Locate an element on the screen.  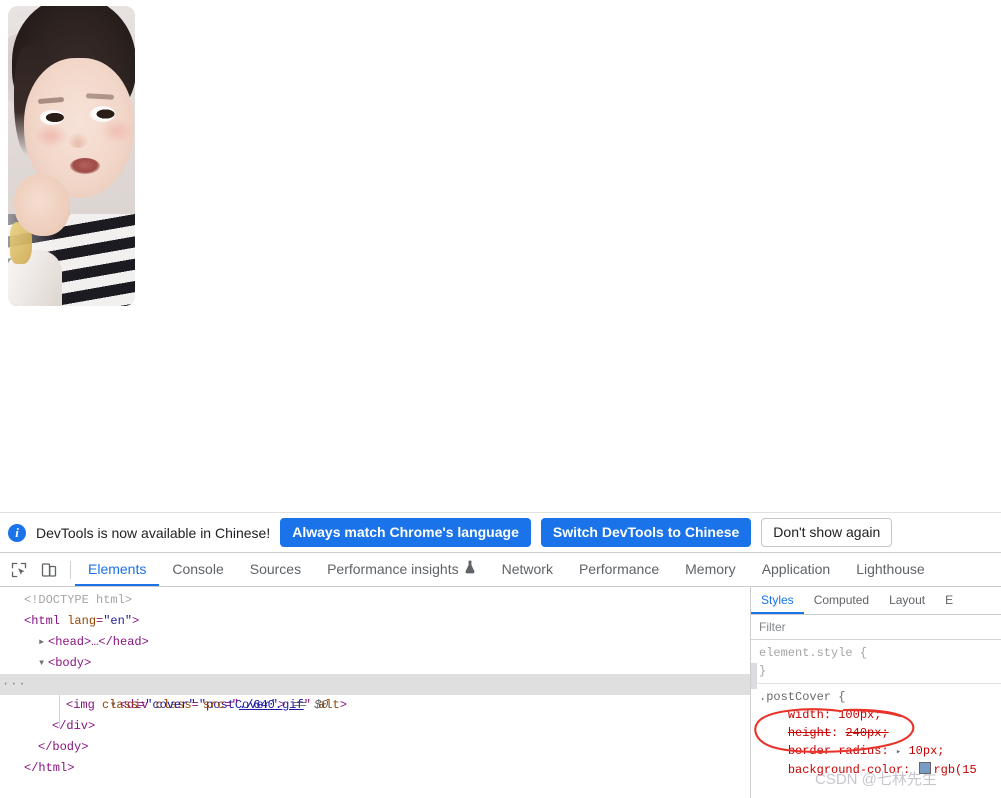
inspect-element-icon is located at coordinates (19, 570).